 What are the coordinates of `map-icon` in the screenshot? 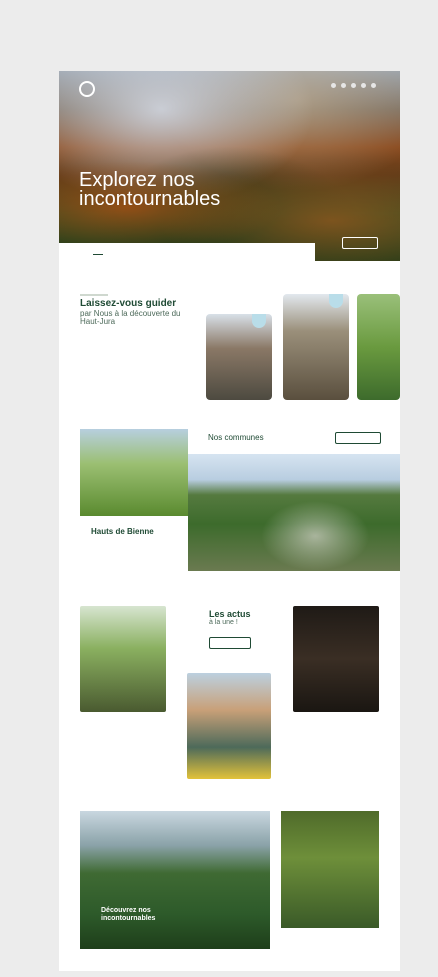 It's located at (363, 85).